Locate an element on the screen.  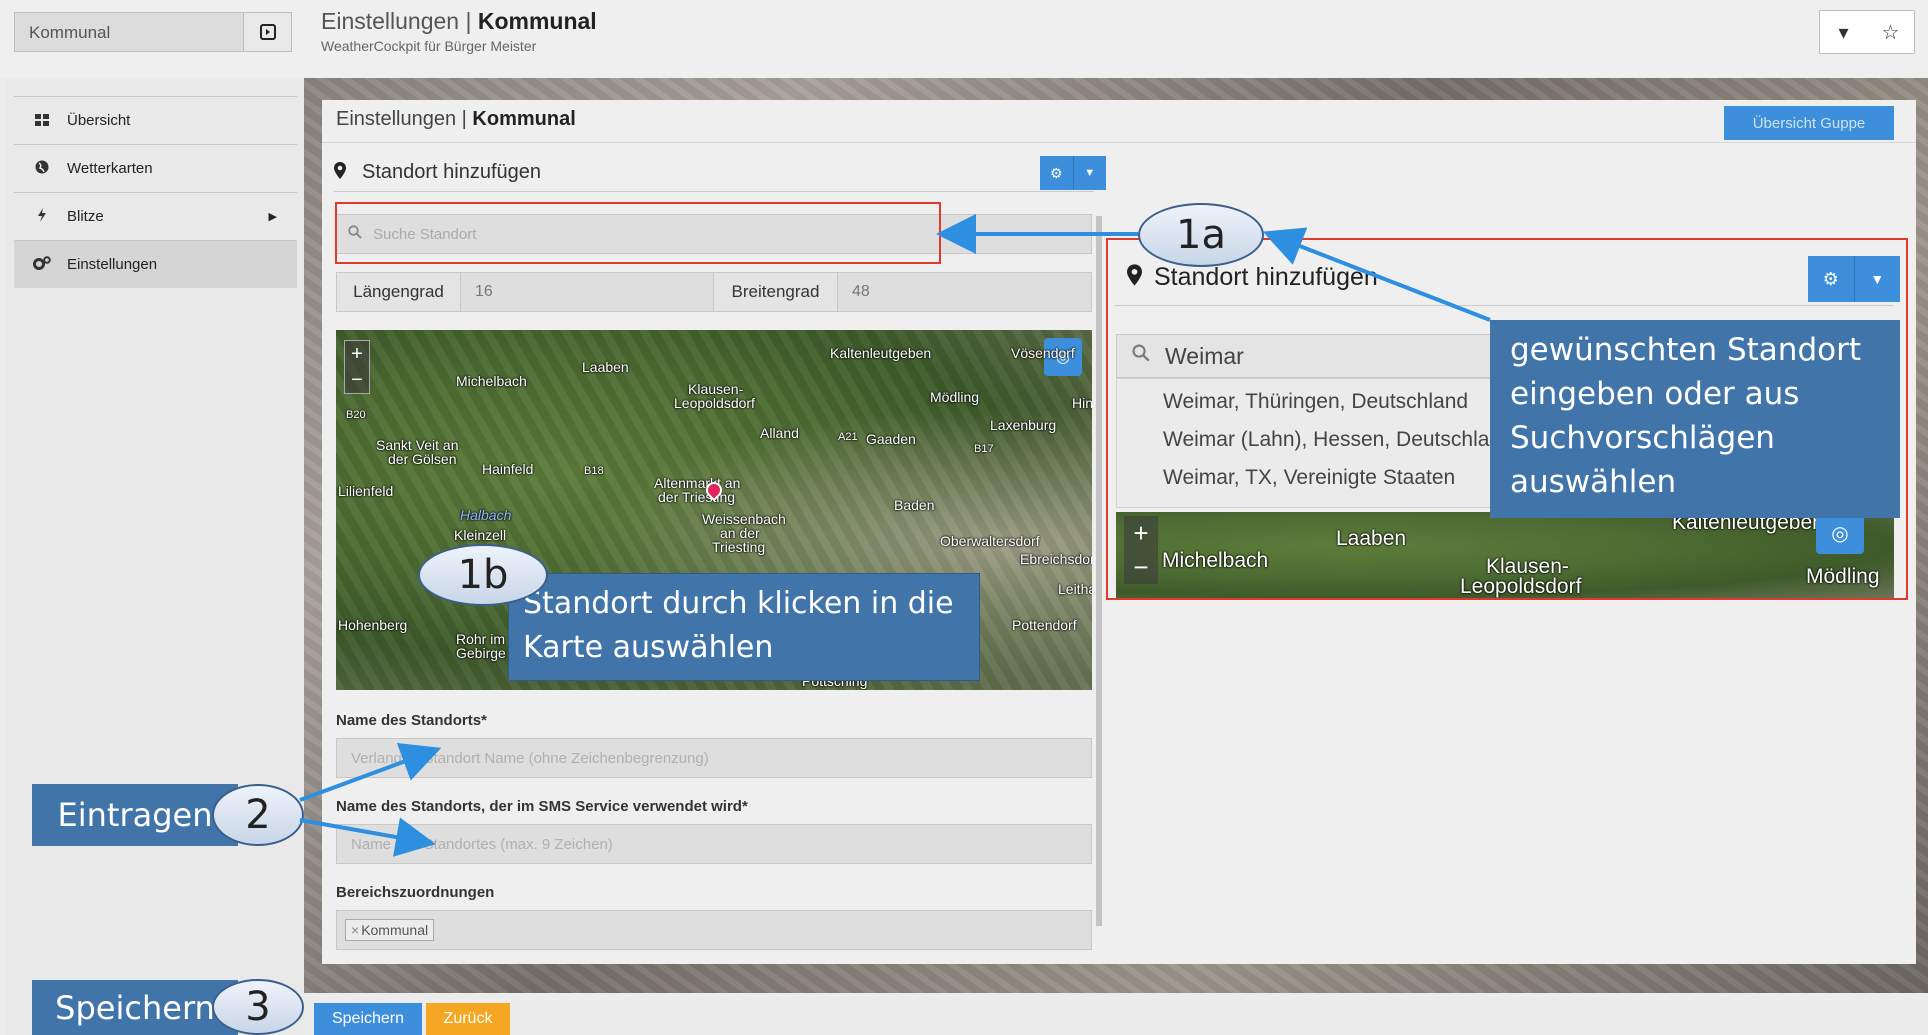
map-label: Laxenburg is located at coordinates (1023, 425).